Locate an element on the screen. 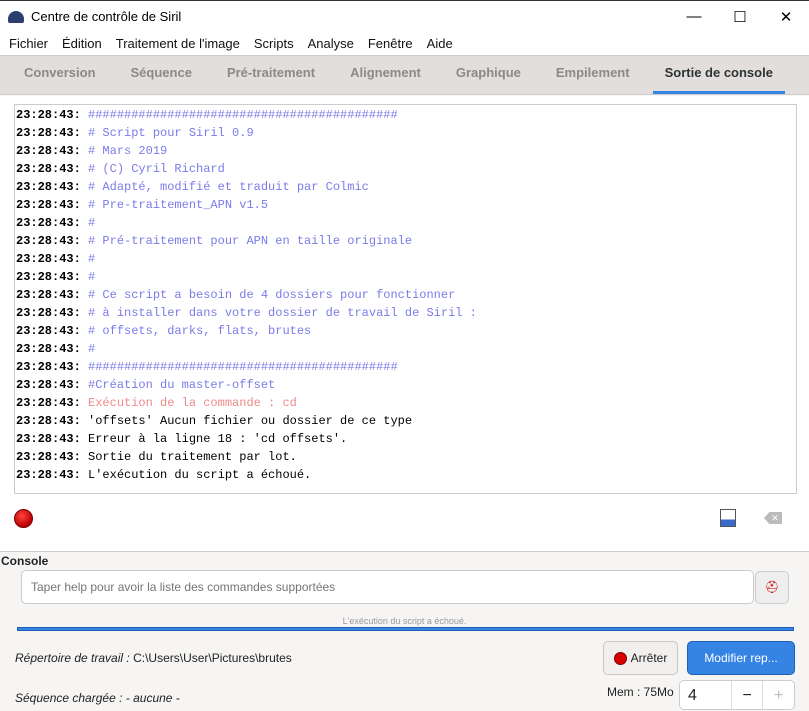 This screenshot has height=711, width=809. title-bar: Centre de contrôle de Siril — ☐ ✕ is located at coordinates (404, 16).